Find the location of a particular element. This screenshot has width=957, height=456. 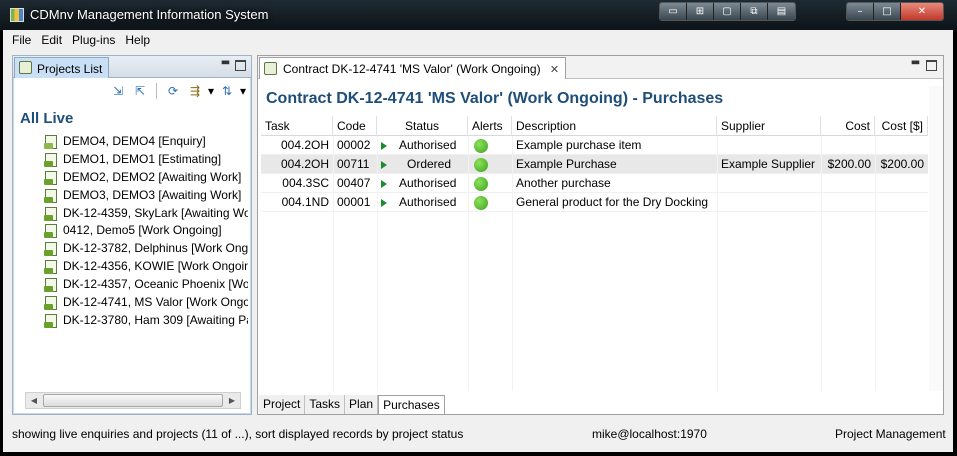

maximize-editor-icon is located at coordinates (931, 65).